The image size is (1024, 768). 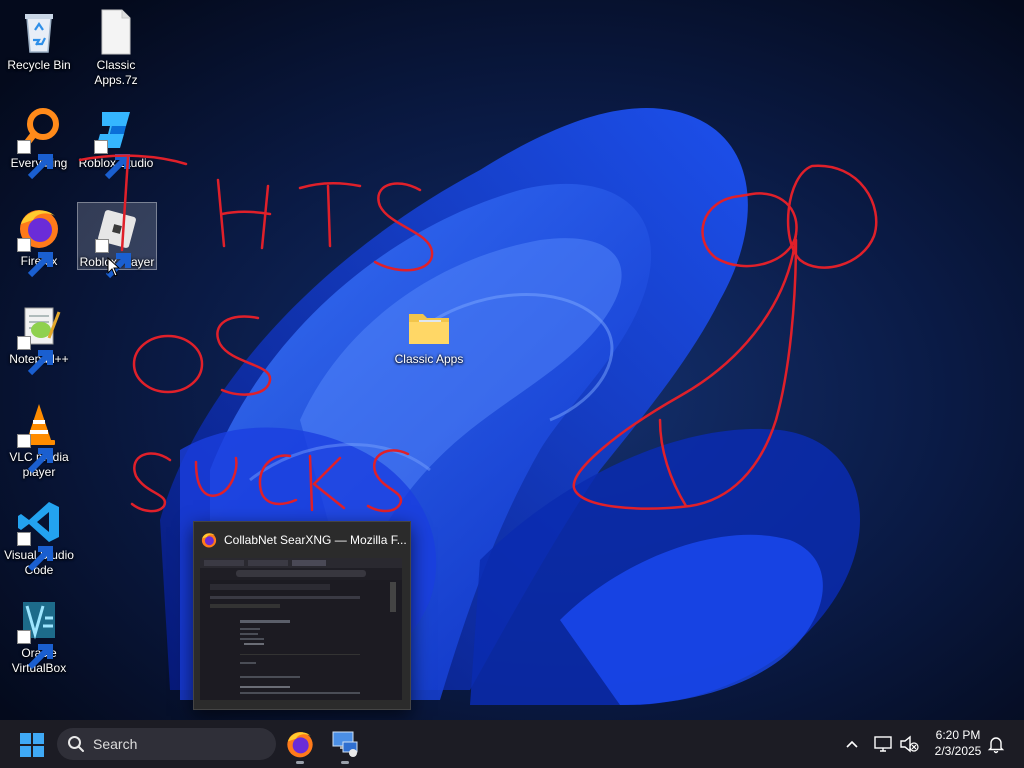 I want to click on desktop-icon-vlc: VLC media player, so click(x=39, y=440).